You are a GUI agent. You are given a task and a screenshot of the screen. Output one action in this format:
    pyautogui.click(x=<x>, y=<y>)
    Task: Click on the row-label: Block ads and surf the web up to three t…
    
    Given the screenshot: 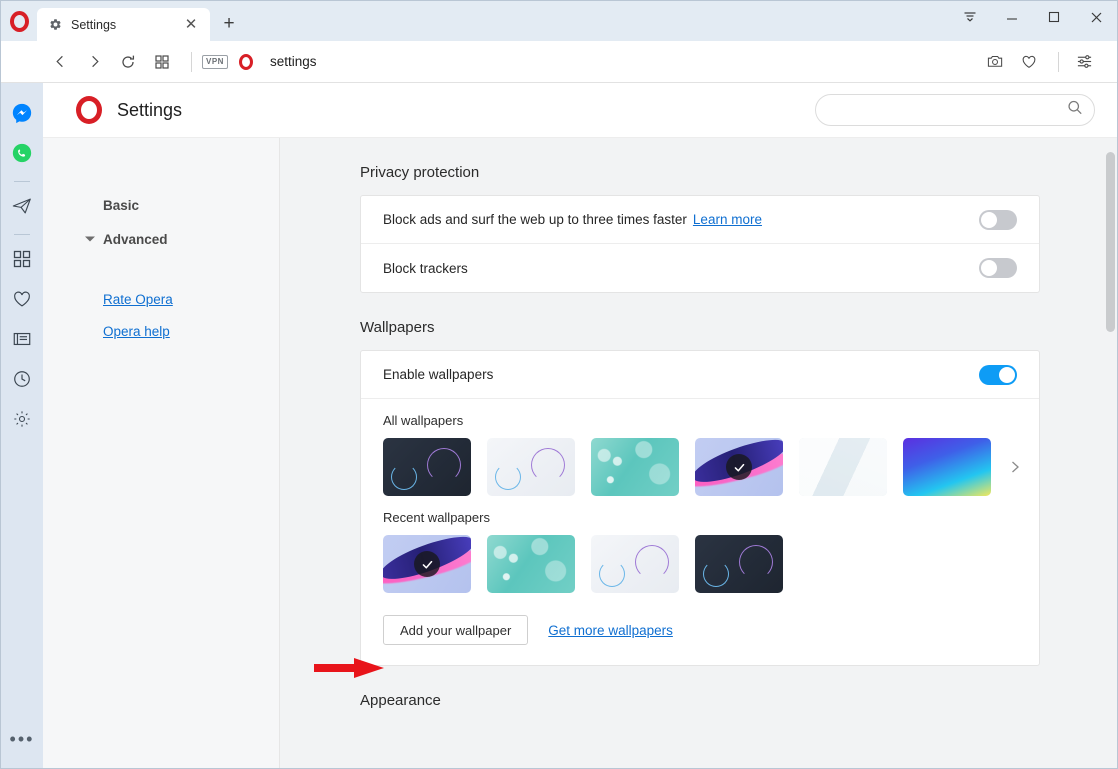 What is the action you would take?
    pyautogui.click(x=681, y=219)
    